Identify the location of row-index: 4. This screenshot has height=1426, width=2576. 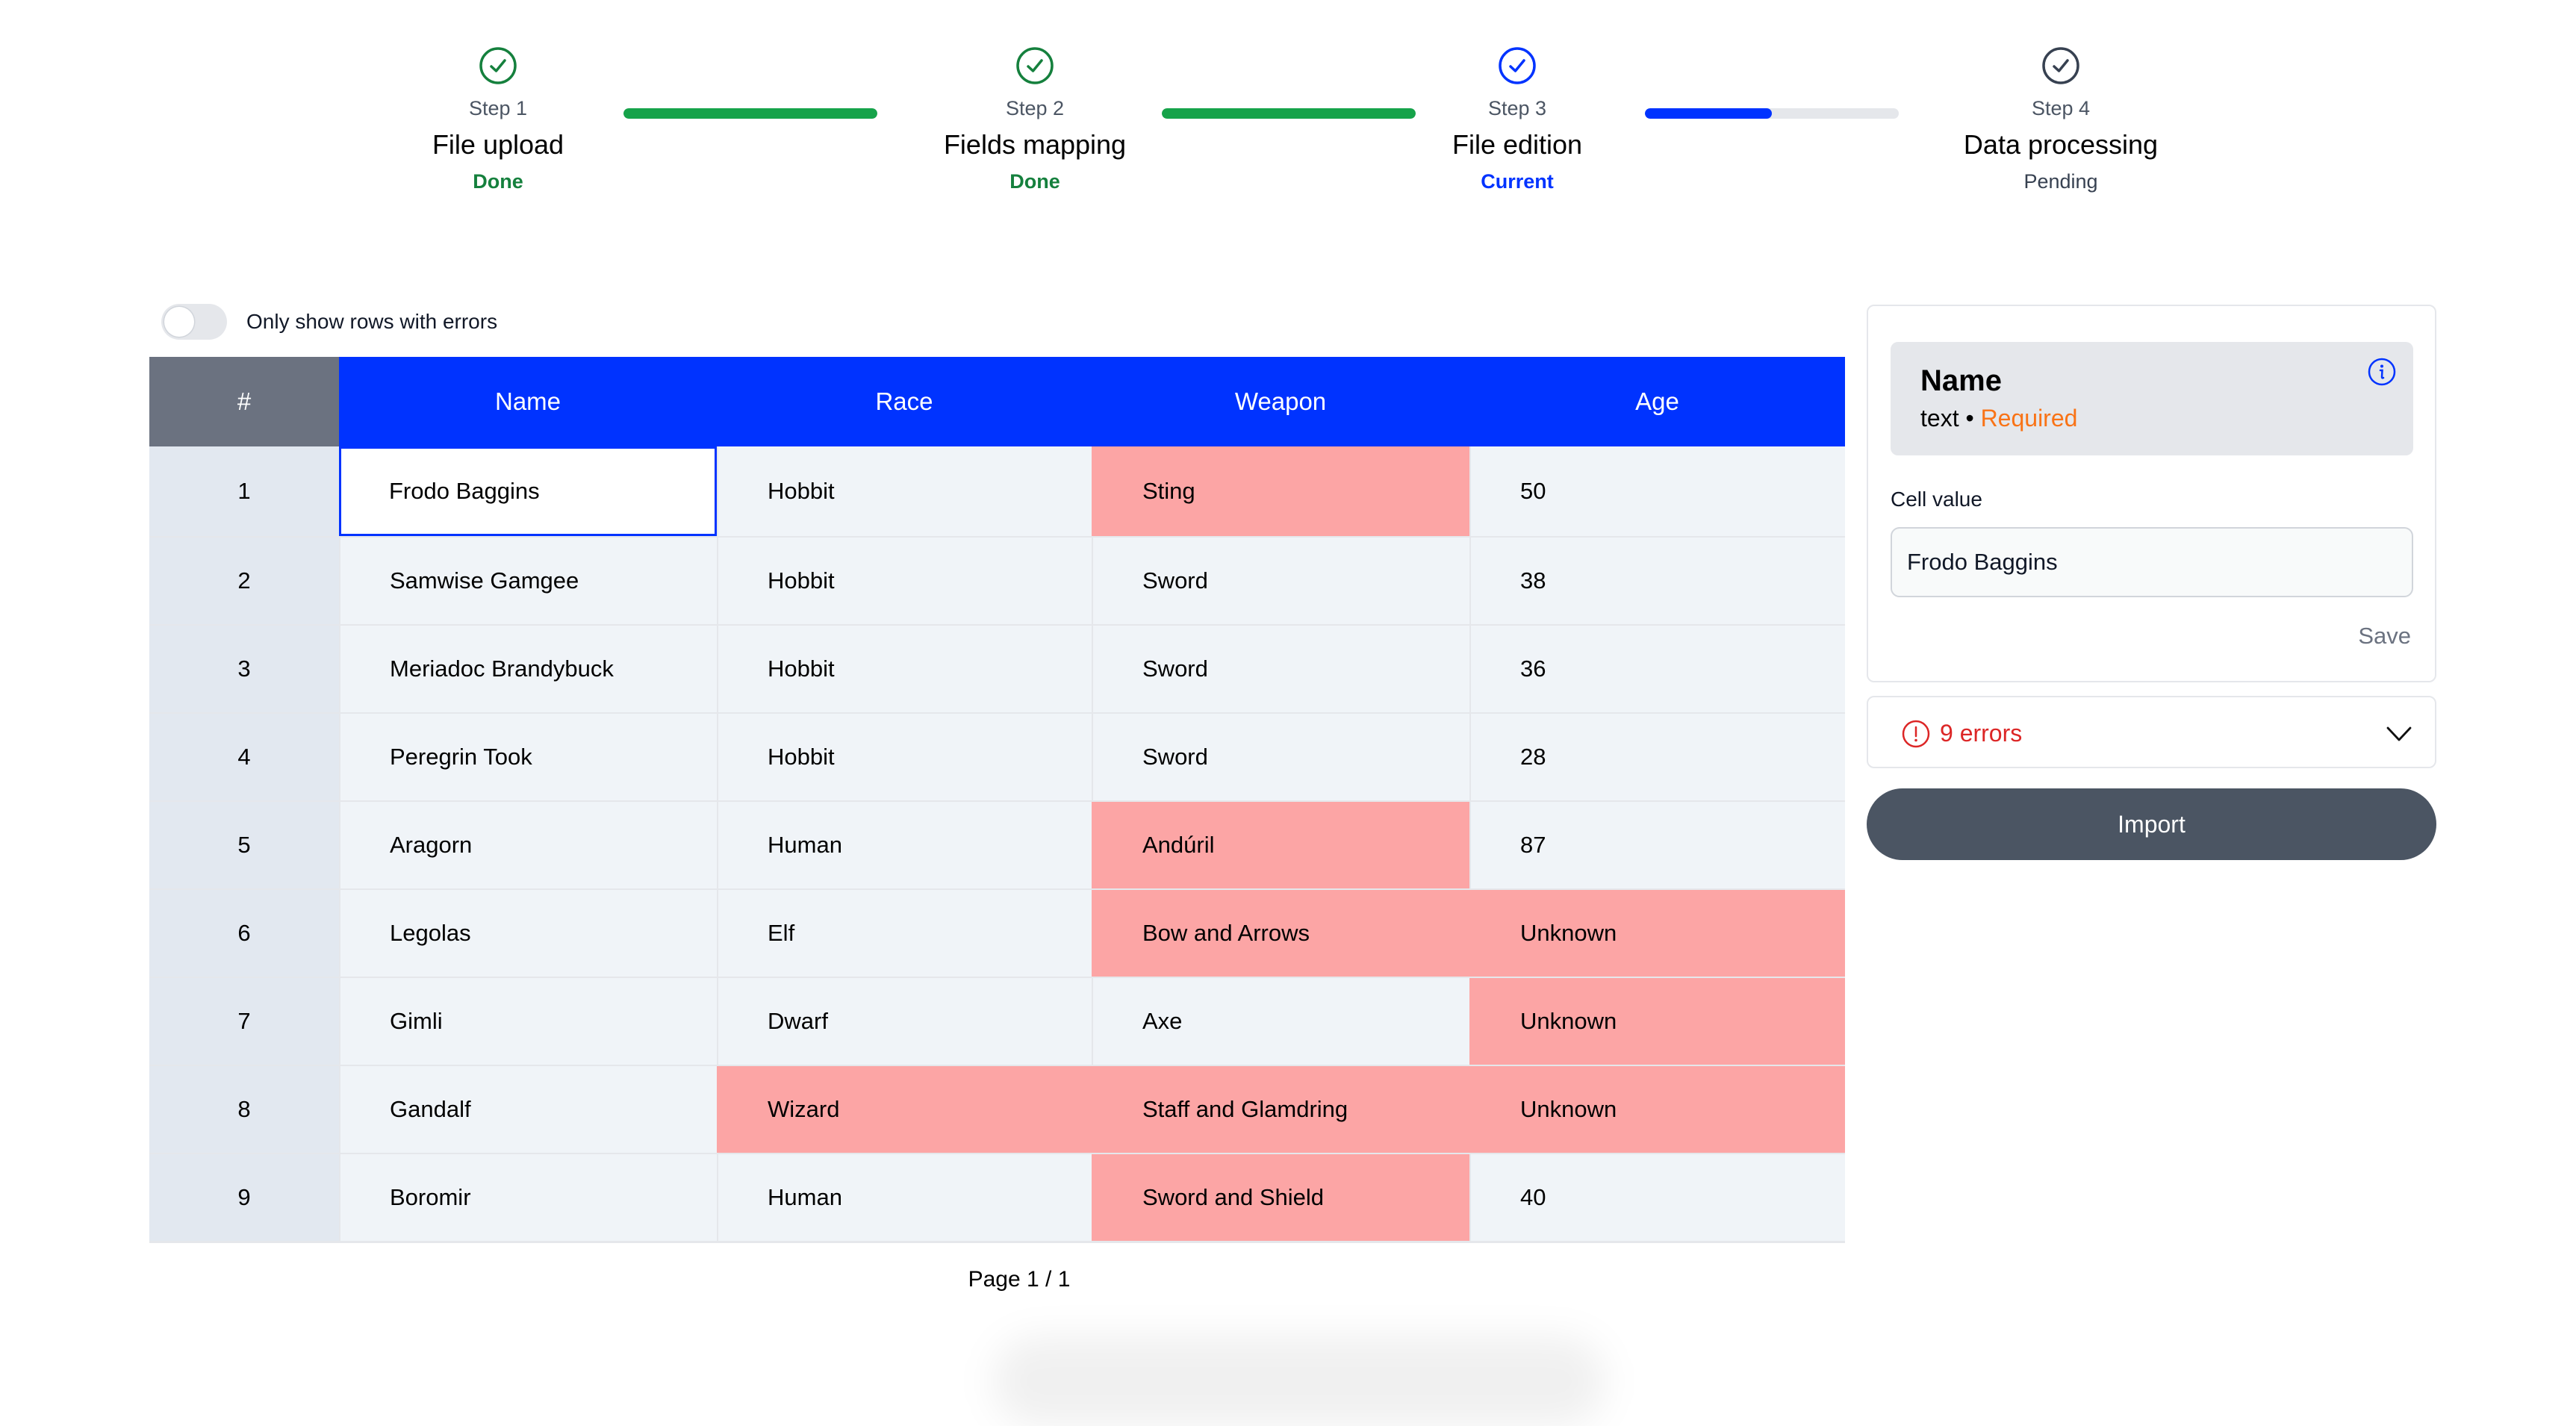
(244, 757).